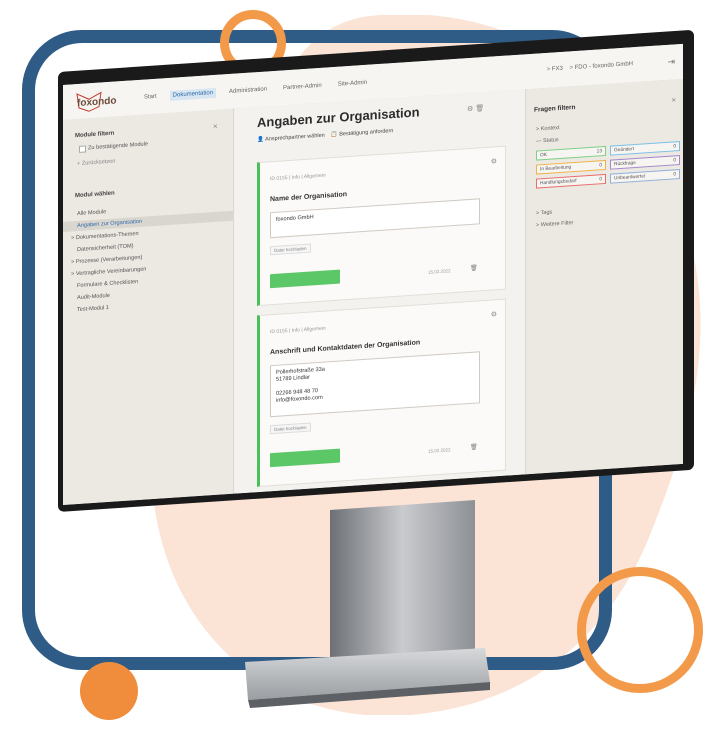  I want to click on nav-administration: Administration, so click(248, 90).